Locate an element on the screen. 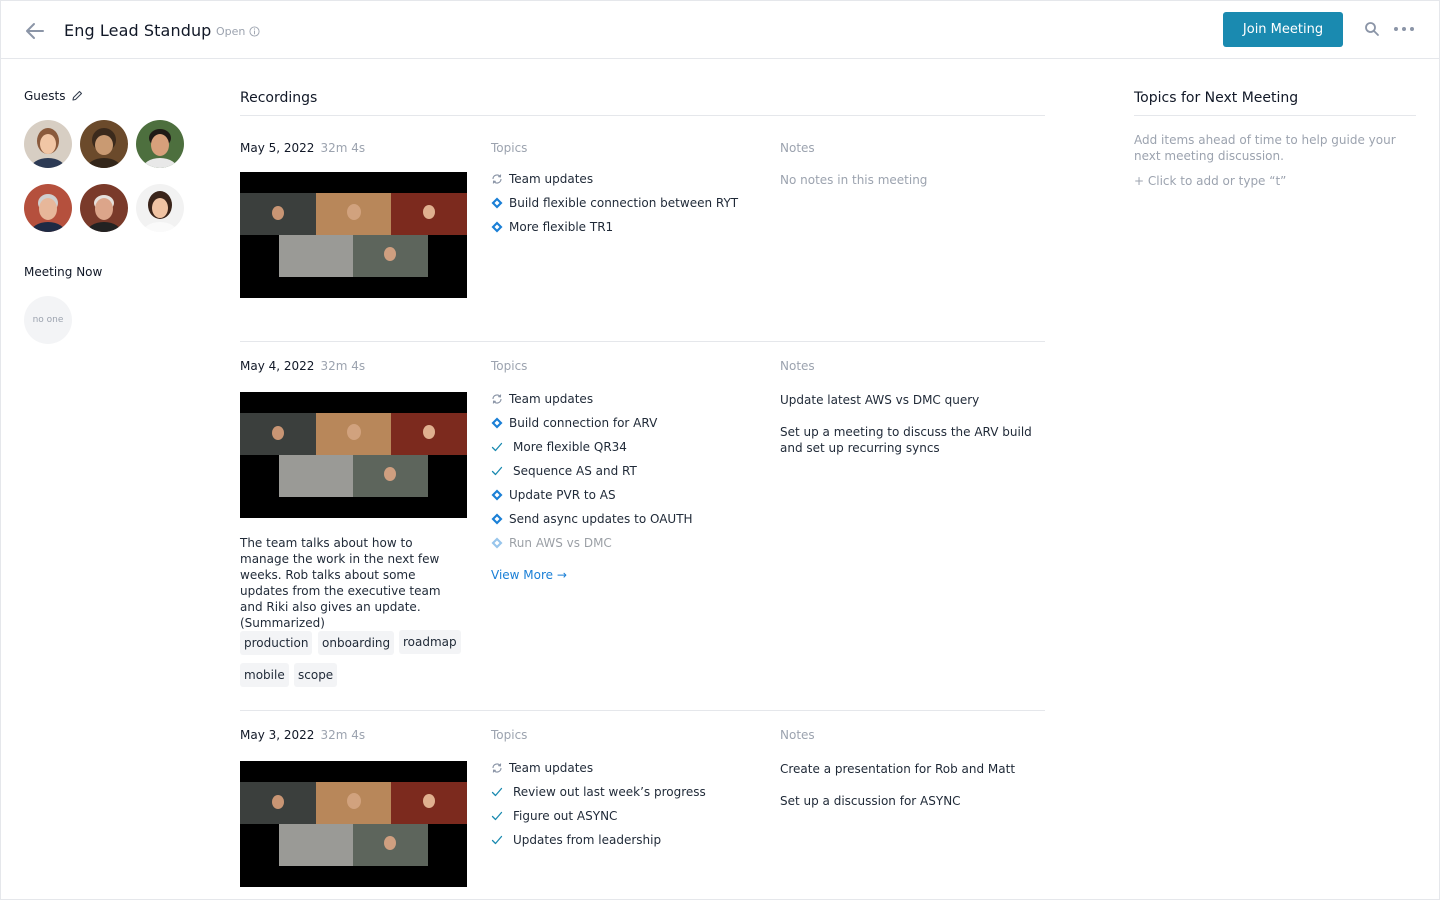 This screenshot has height=900, width=1440. tag-chip: production is located at coordinates (276, 643).